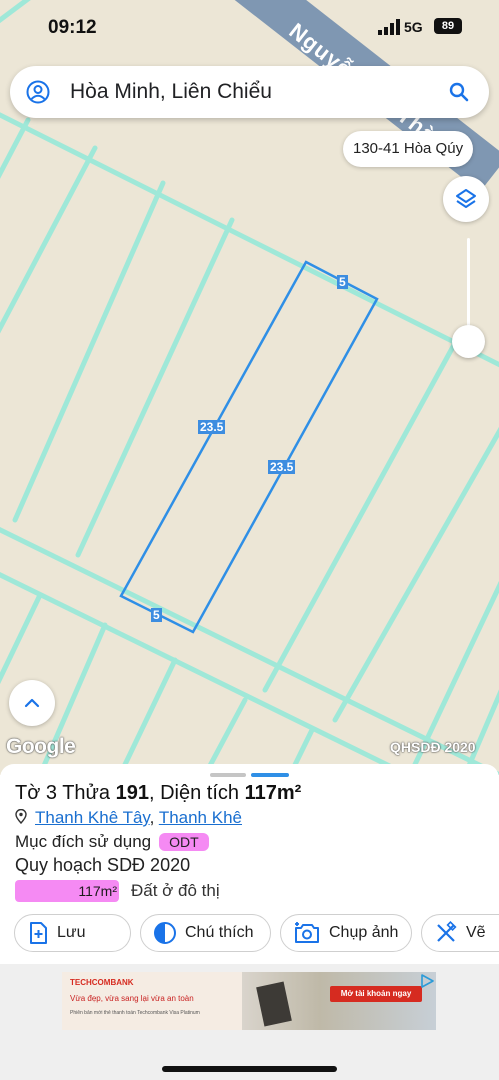  What do you see at coordinates (132, 998) in the screenshot?
I see `ad-headline: Vừa đẹp, vừa sang lại vừa an toàn` at bounding box center [132, 998].